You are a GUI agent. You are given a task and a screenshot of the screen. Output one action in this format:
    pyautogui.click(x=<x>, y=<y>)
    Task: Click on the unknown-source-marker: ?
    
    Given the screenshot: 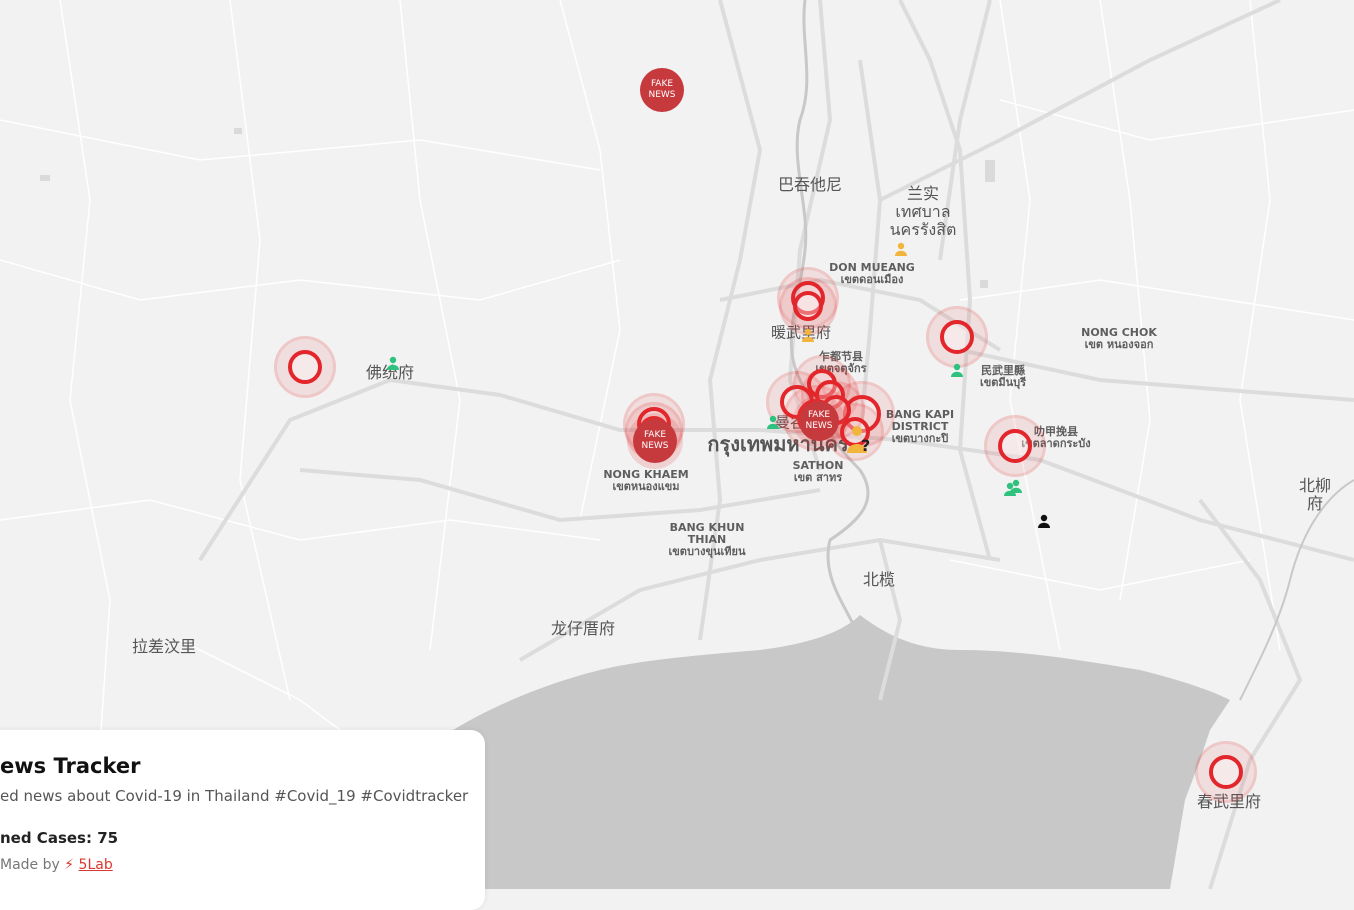 What is the action you would take?
    pyautogui.click(x=861, y=440)
    